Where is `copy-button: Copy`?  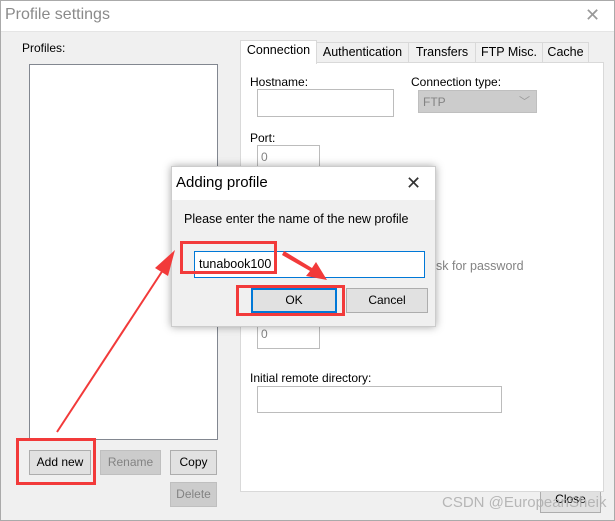 copy-button: Copy is located at coordinates (193, 462).